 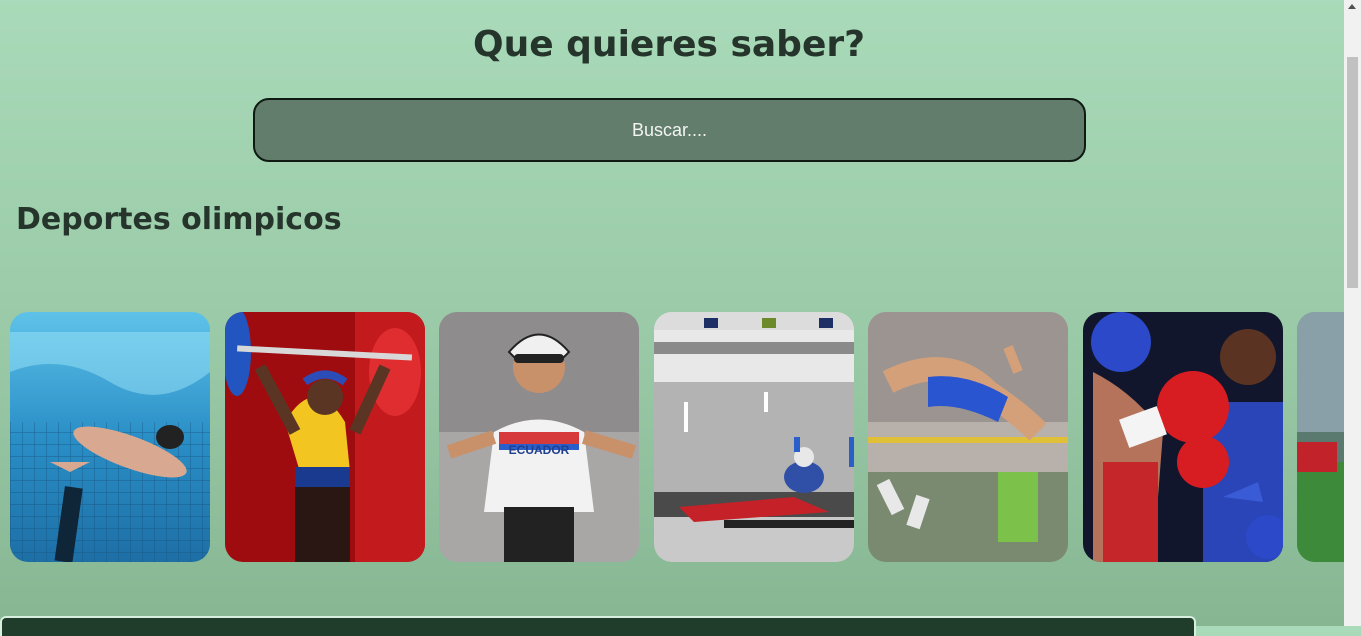 I want to click on shooting-card, so click(x=753, y=437).